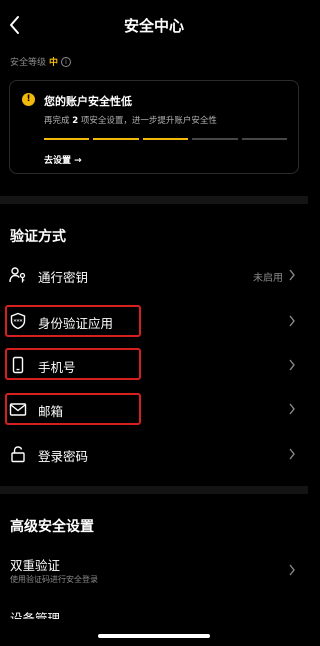 The image size is (320, 646). I want to click on verification-item-label: 登录密码, so click(63, 456).